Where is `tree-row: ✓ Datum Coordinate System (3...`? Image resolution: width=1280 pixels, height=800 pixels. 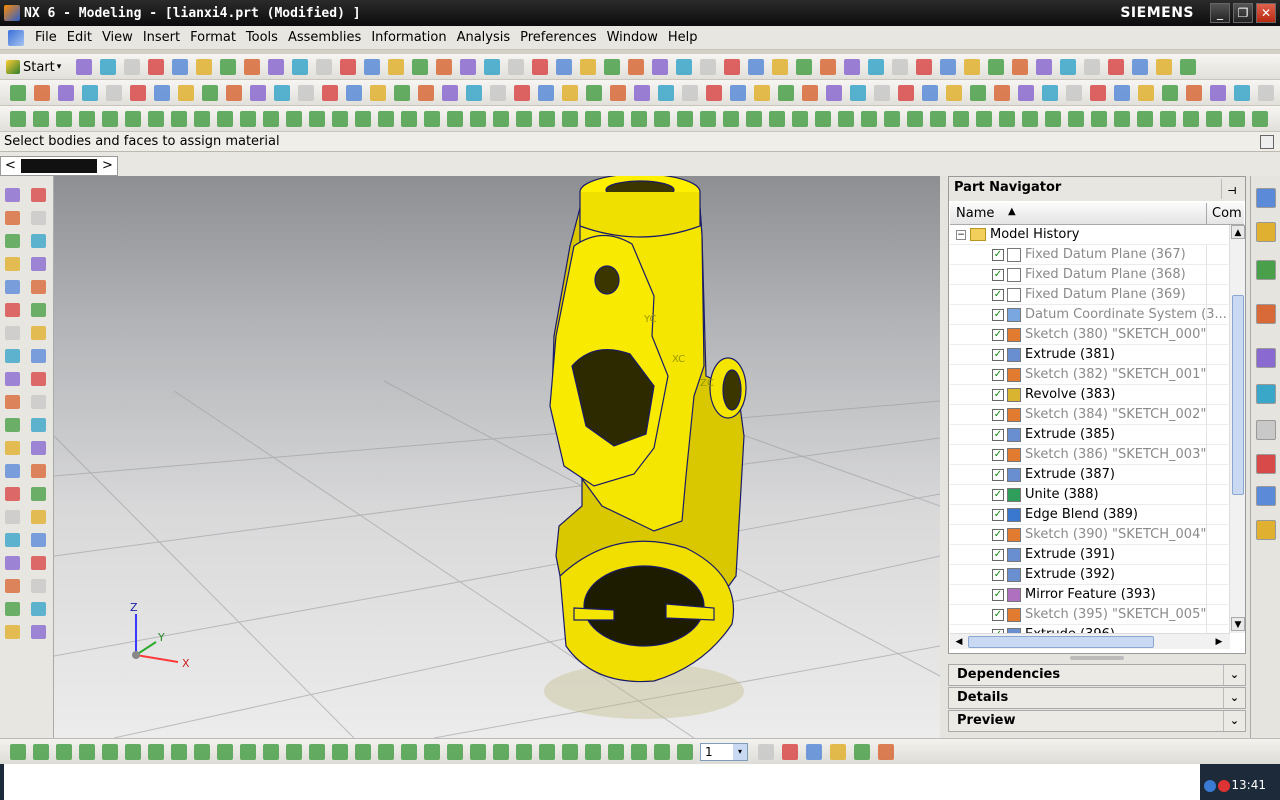
tree-row: ✓ Datum Coordinate System (3... is located at coordinates (1089, 315).